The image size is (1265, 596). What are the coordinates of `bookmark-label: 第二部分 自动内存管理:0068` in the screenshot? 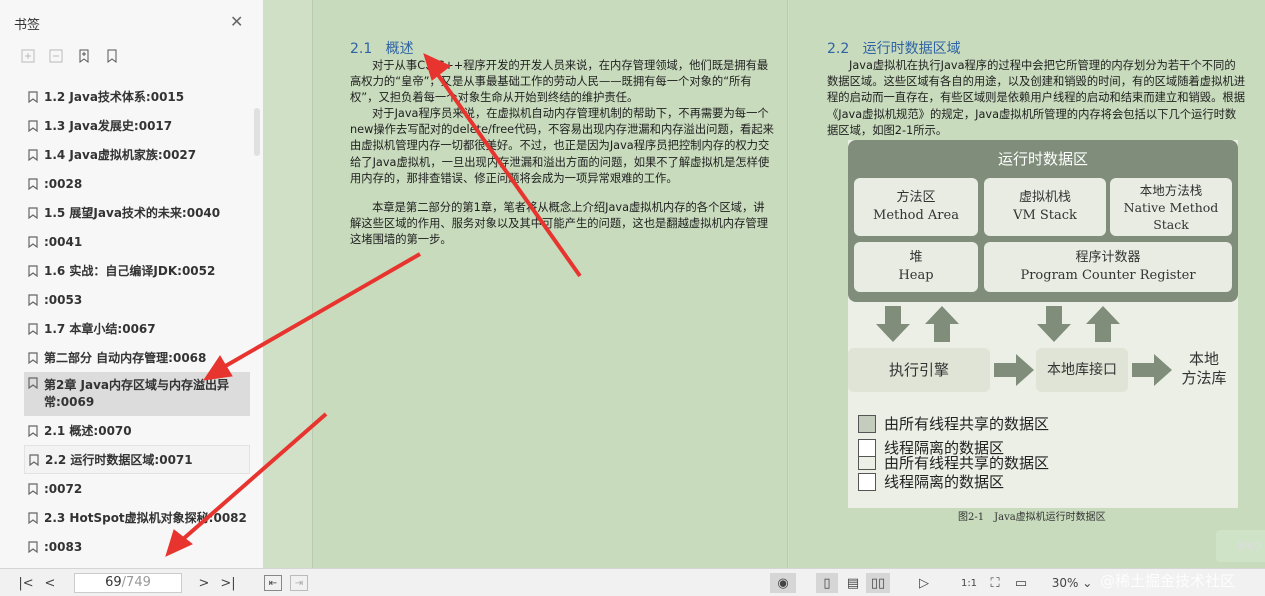 It's located at (125, 358).